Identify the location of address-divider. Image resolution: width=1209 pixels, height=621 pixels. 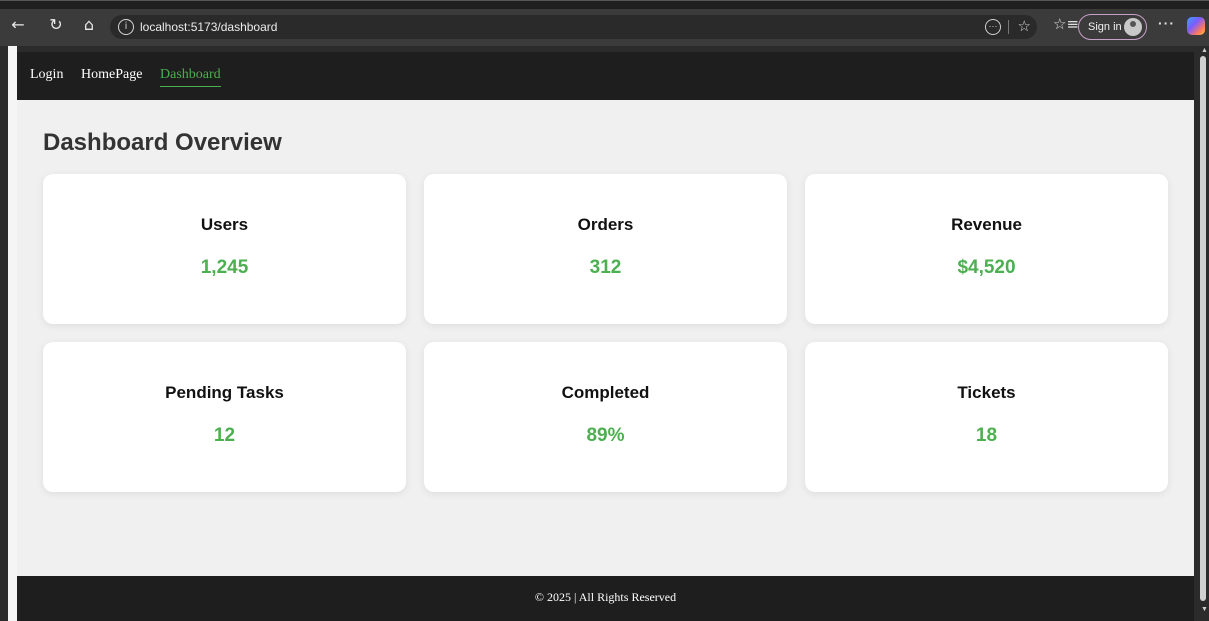
(1008, 27).